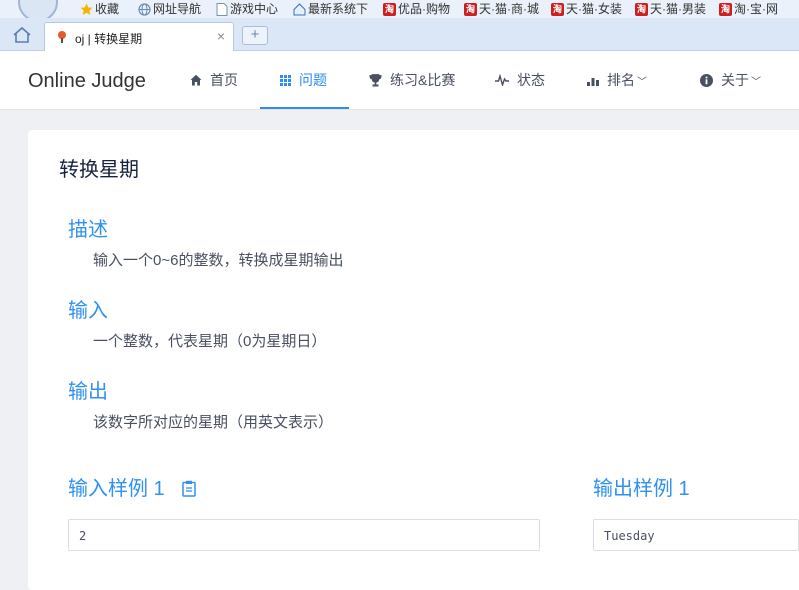  I want to click on sample-input-heading: 输入样例 1, so click(132, 486).